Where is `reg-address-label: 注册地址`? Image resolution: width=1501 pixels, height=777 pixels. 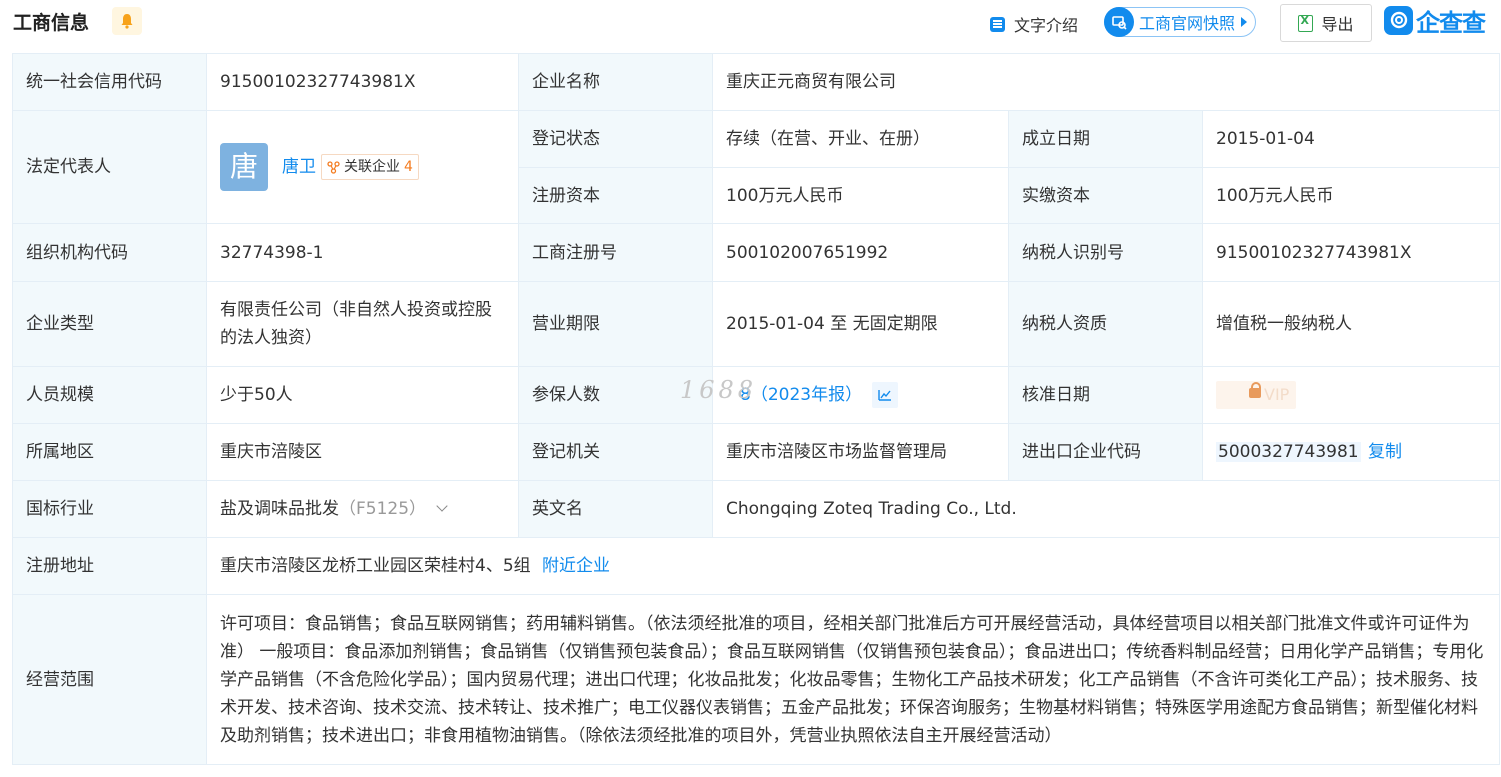 reg-address-label: 注册地址 is located at coordinates (109, 566).